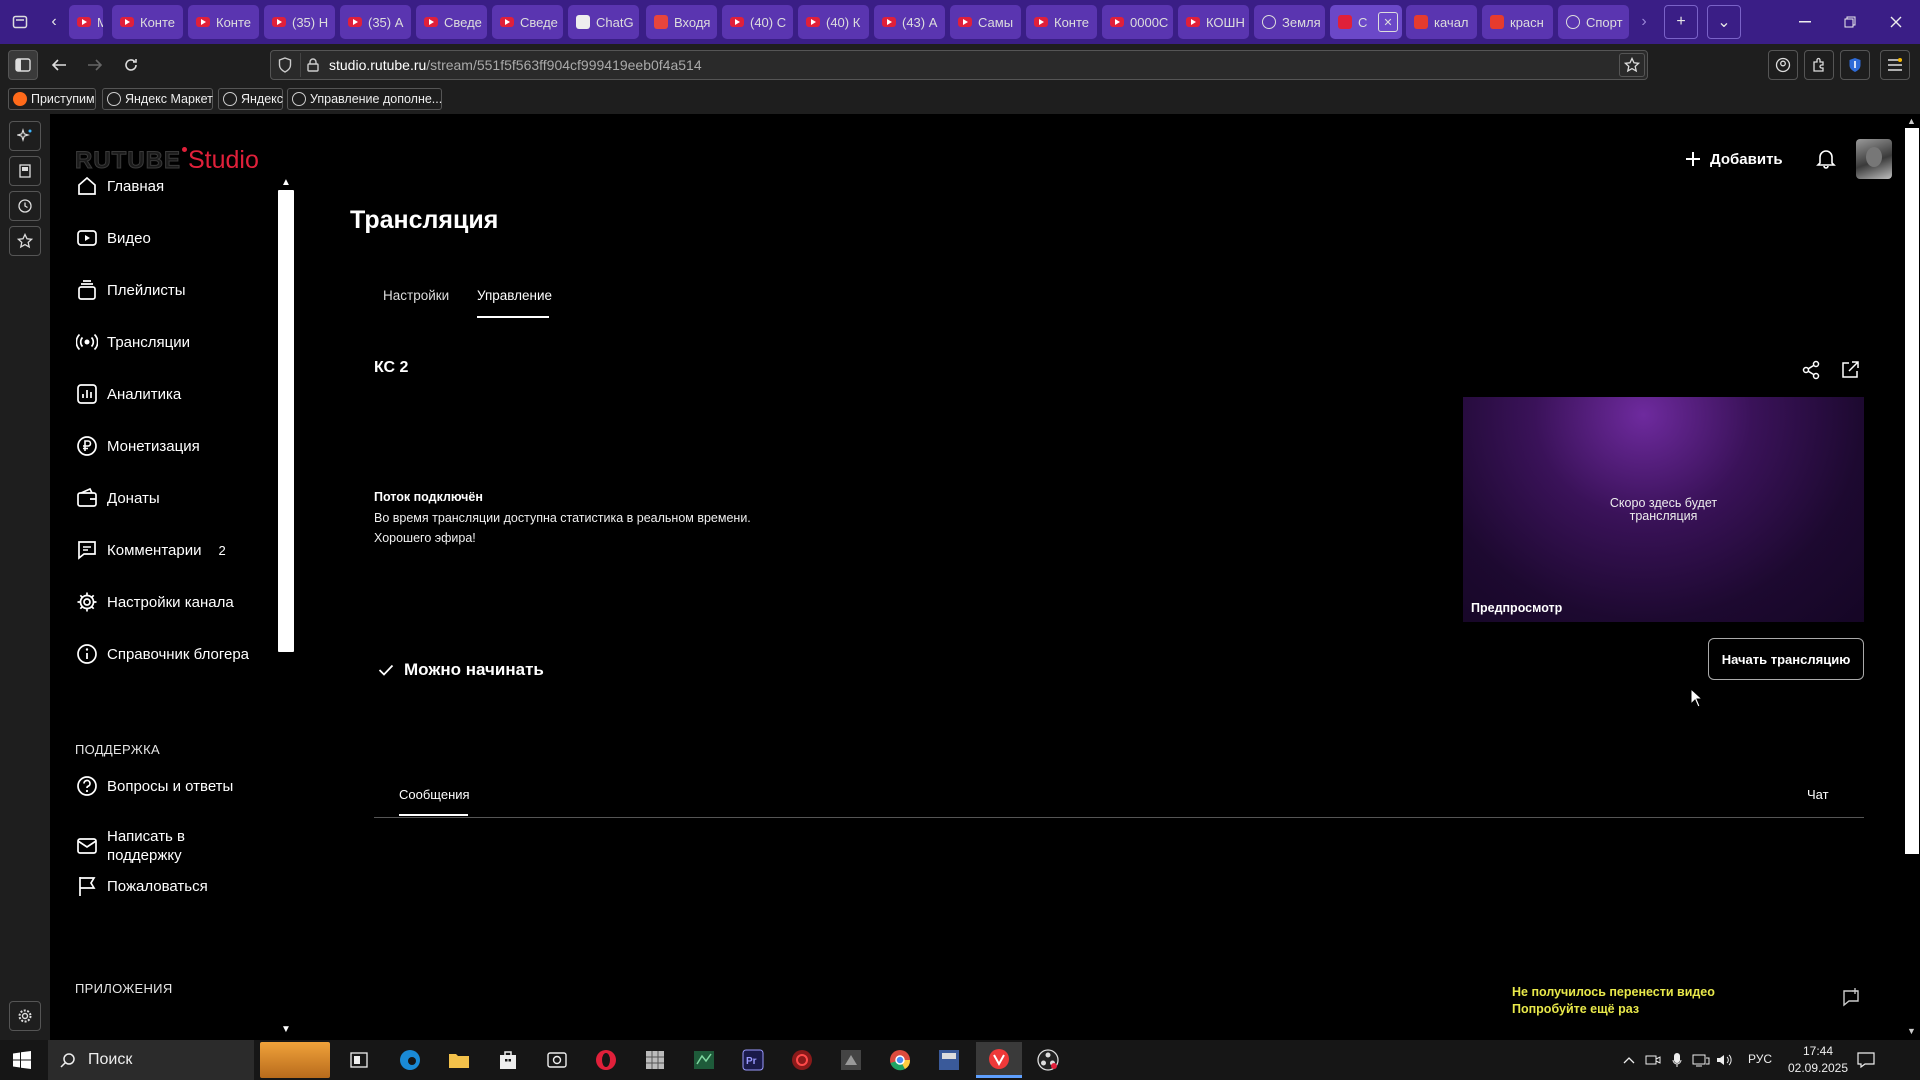  Describe the element at coordinates (359, 1060) in the screenshot. I see `task-view-icon` at that location.